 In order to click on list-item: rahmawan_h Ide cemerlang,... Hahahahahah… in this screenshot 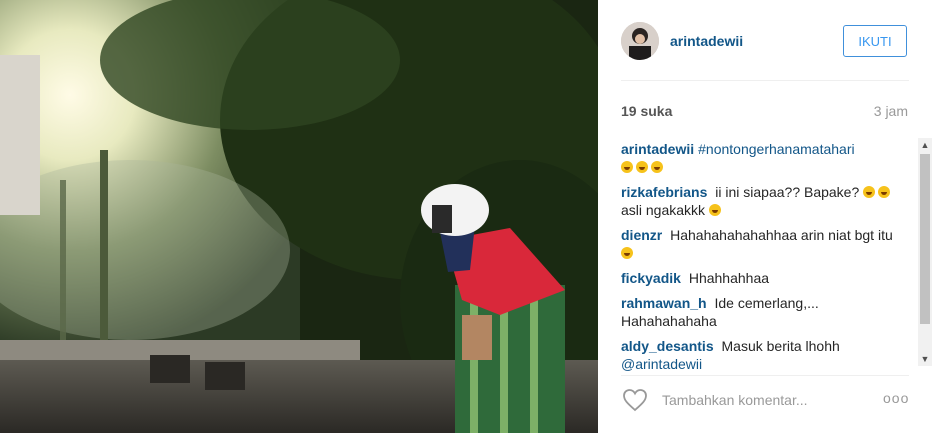, I will do `click(764, 312)`.